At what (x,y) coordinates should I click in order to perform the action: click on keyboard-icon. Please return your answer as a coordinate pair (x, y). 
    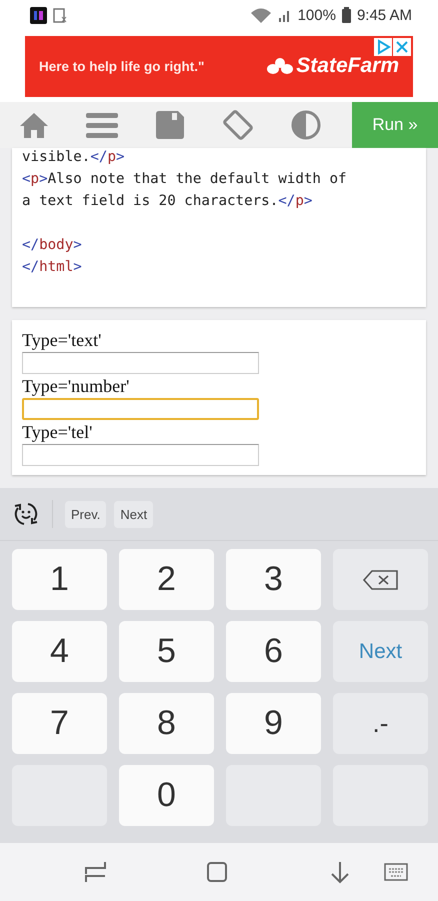
    Looking at the image, I should click on (396, 872).